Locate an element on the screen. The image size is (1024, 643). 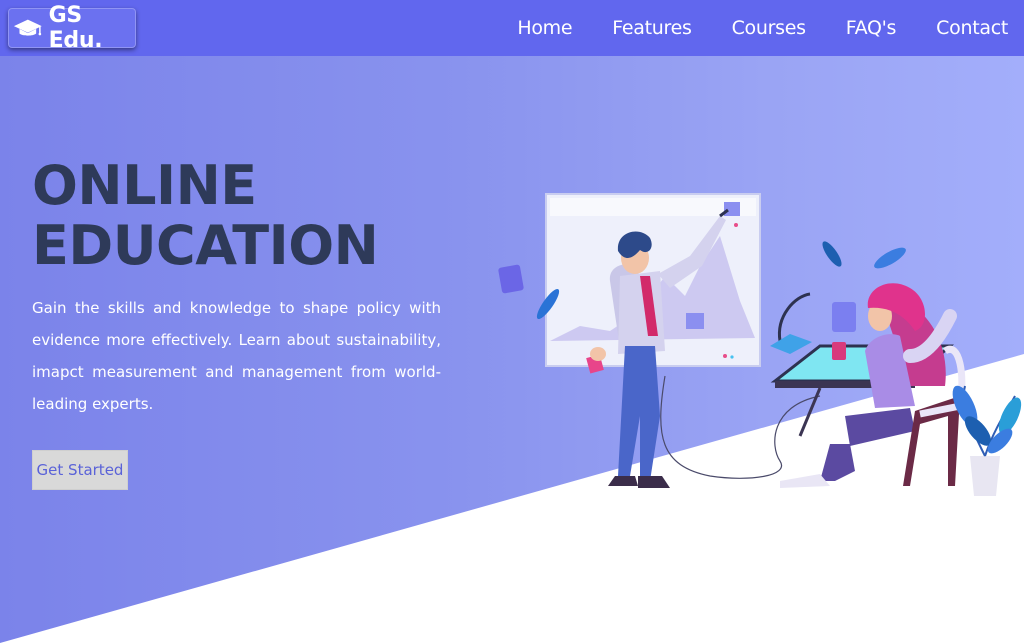
cable is located at coordinates (740, 427).